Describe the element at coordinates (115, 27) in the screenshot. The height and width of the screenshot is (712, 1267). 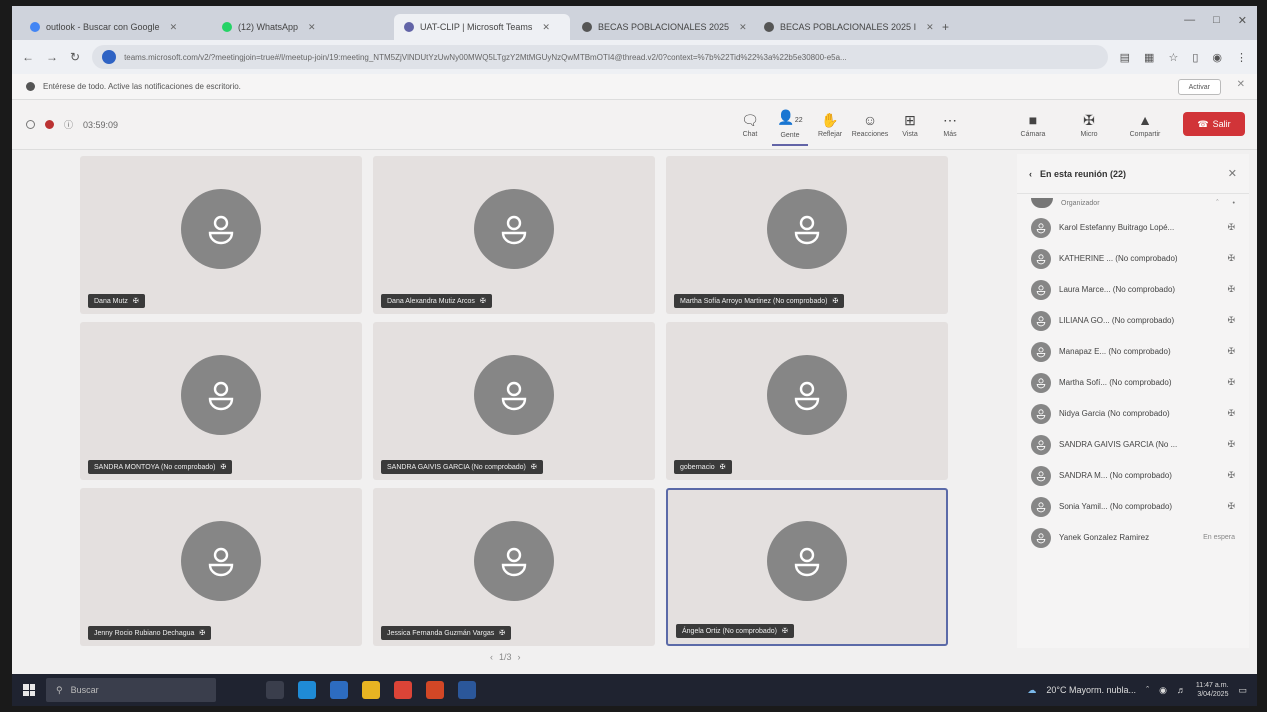
I see `browser-tab: outlook - Buscar con Google ✕` at that location.